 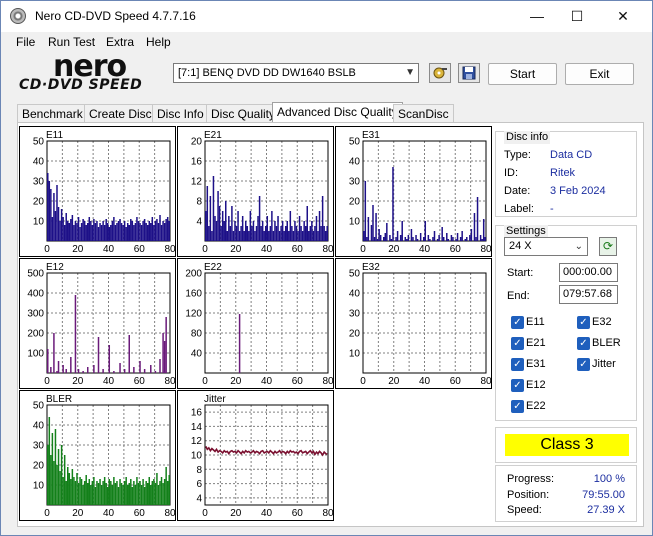 I want to click on exit-button: Exit, so click(x=599, y=74).